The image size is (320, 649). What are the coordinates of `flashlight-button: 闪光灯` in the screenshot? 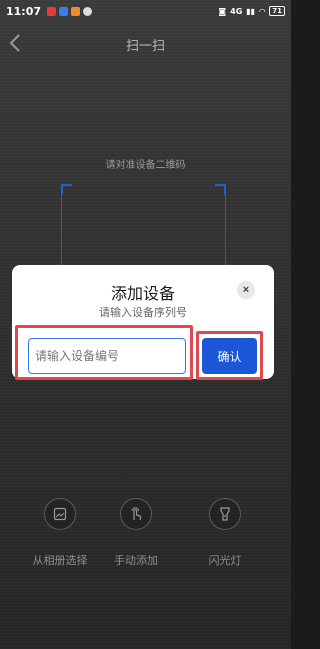 It's located at (225, 533).